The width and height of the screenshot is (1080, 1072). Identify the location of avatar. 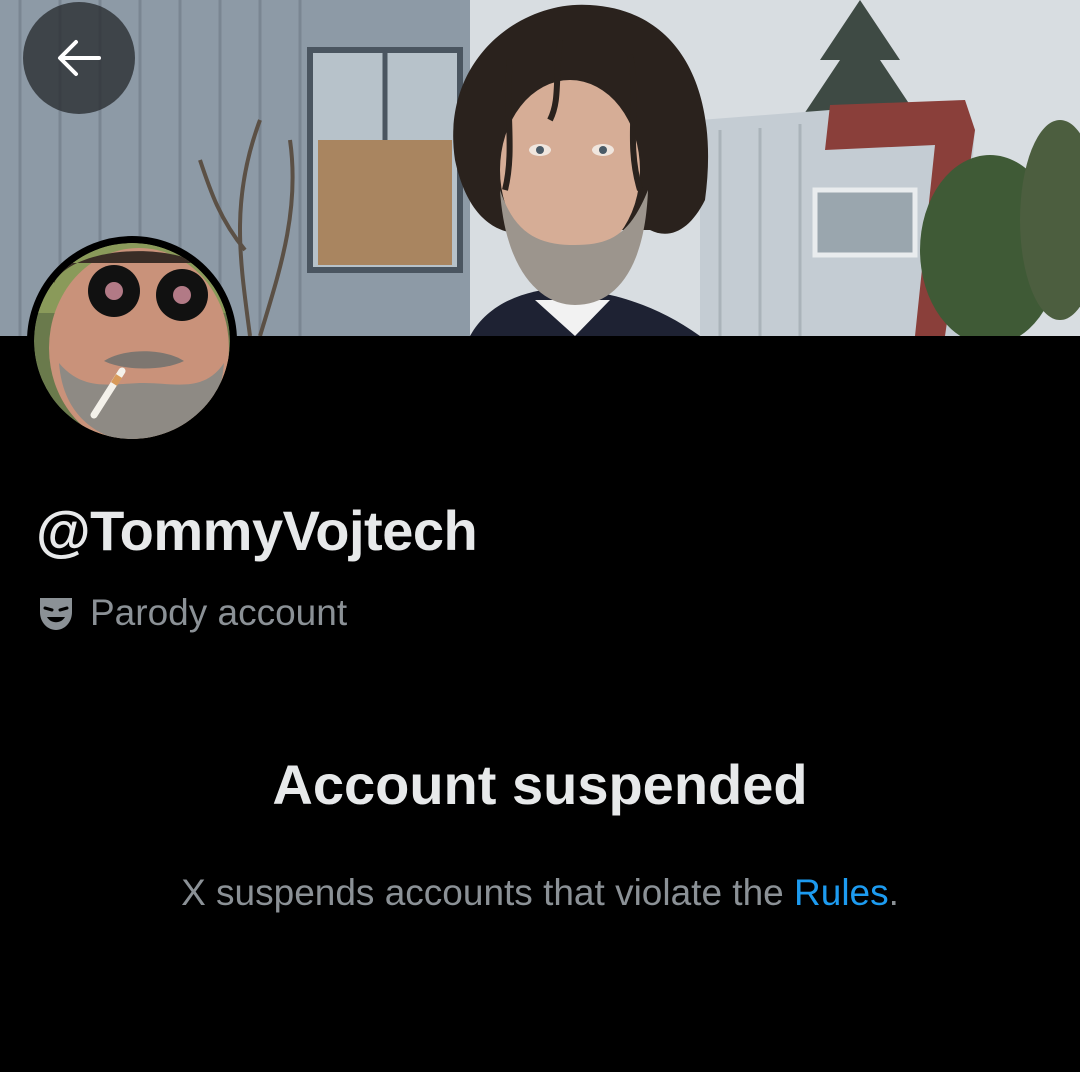
(132, 341).